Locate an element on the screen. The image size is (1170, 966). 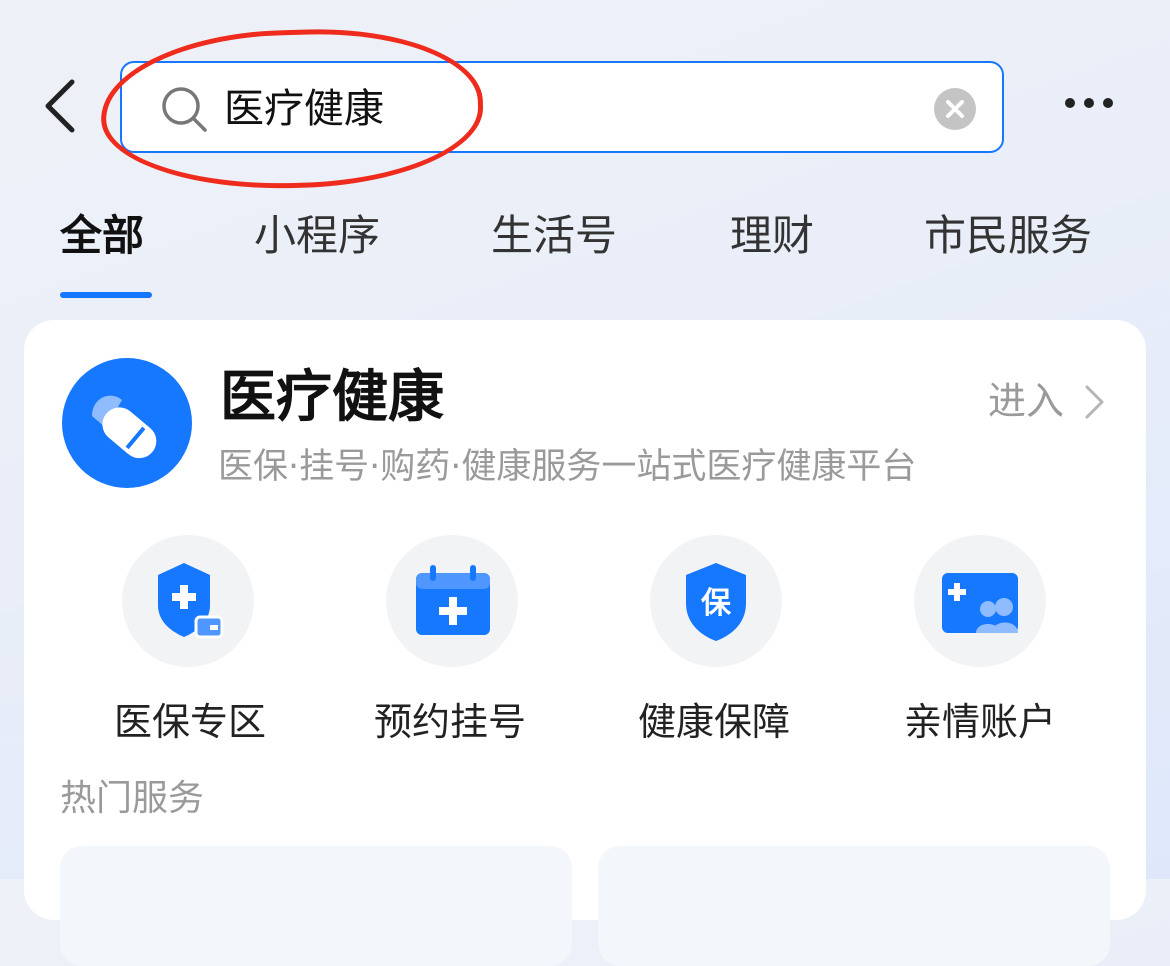
service-title: 医疗健康 is located at coordinates (332, 398).